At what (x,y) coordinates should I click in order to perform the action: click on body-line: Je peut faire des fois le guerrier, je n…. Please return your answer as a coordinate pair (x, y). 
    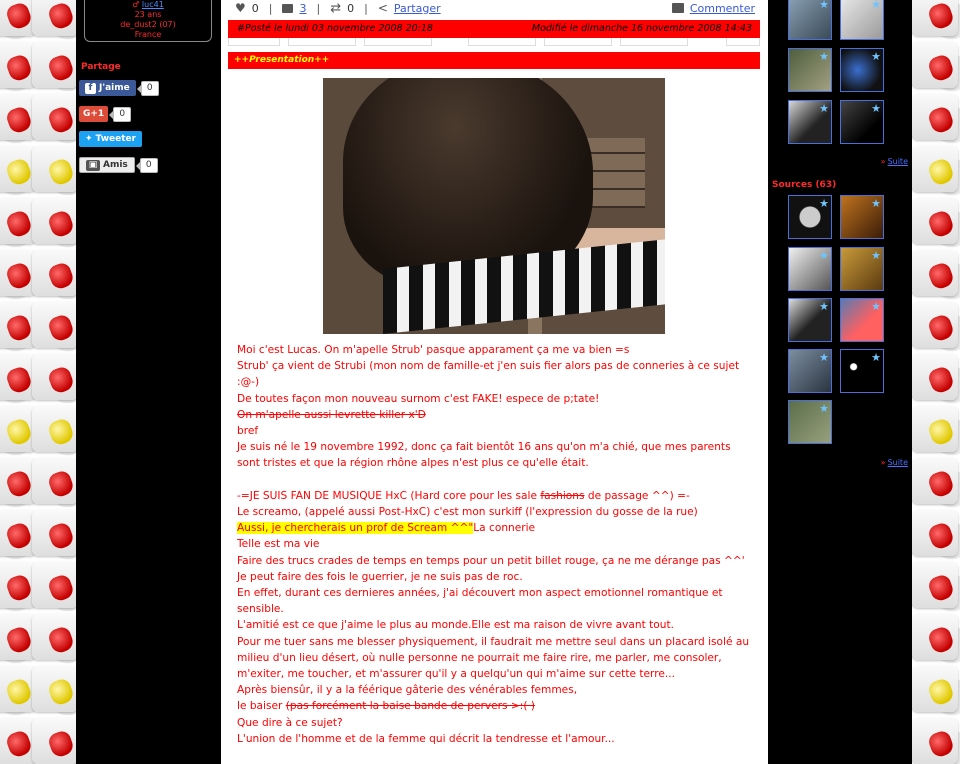
    Looking at the image, I should click on (380, 576).